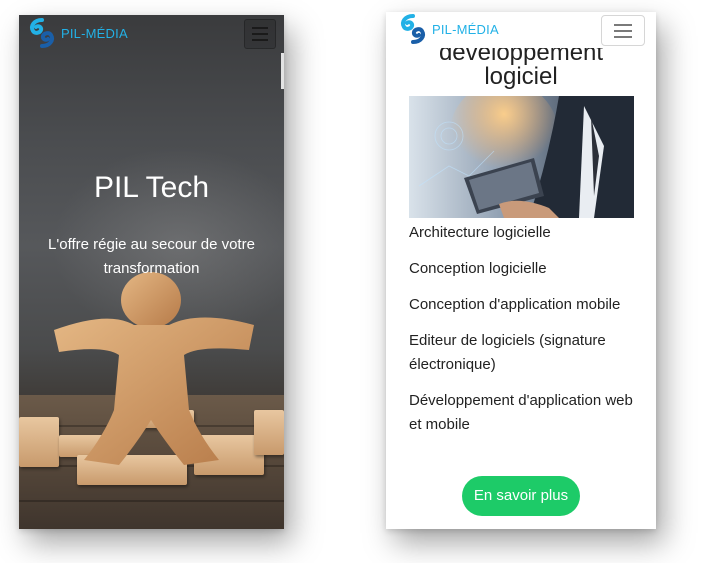 The height and width of the screenshot is (563, 703). Describe the element at coordinates (526, 305) in the screenshot. I see `list-item: Conception d'application mobile` at that location.